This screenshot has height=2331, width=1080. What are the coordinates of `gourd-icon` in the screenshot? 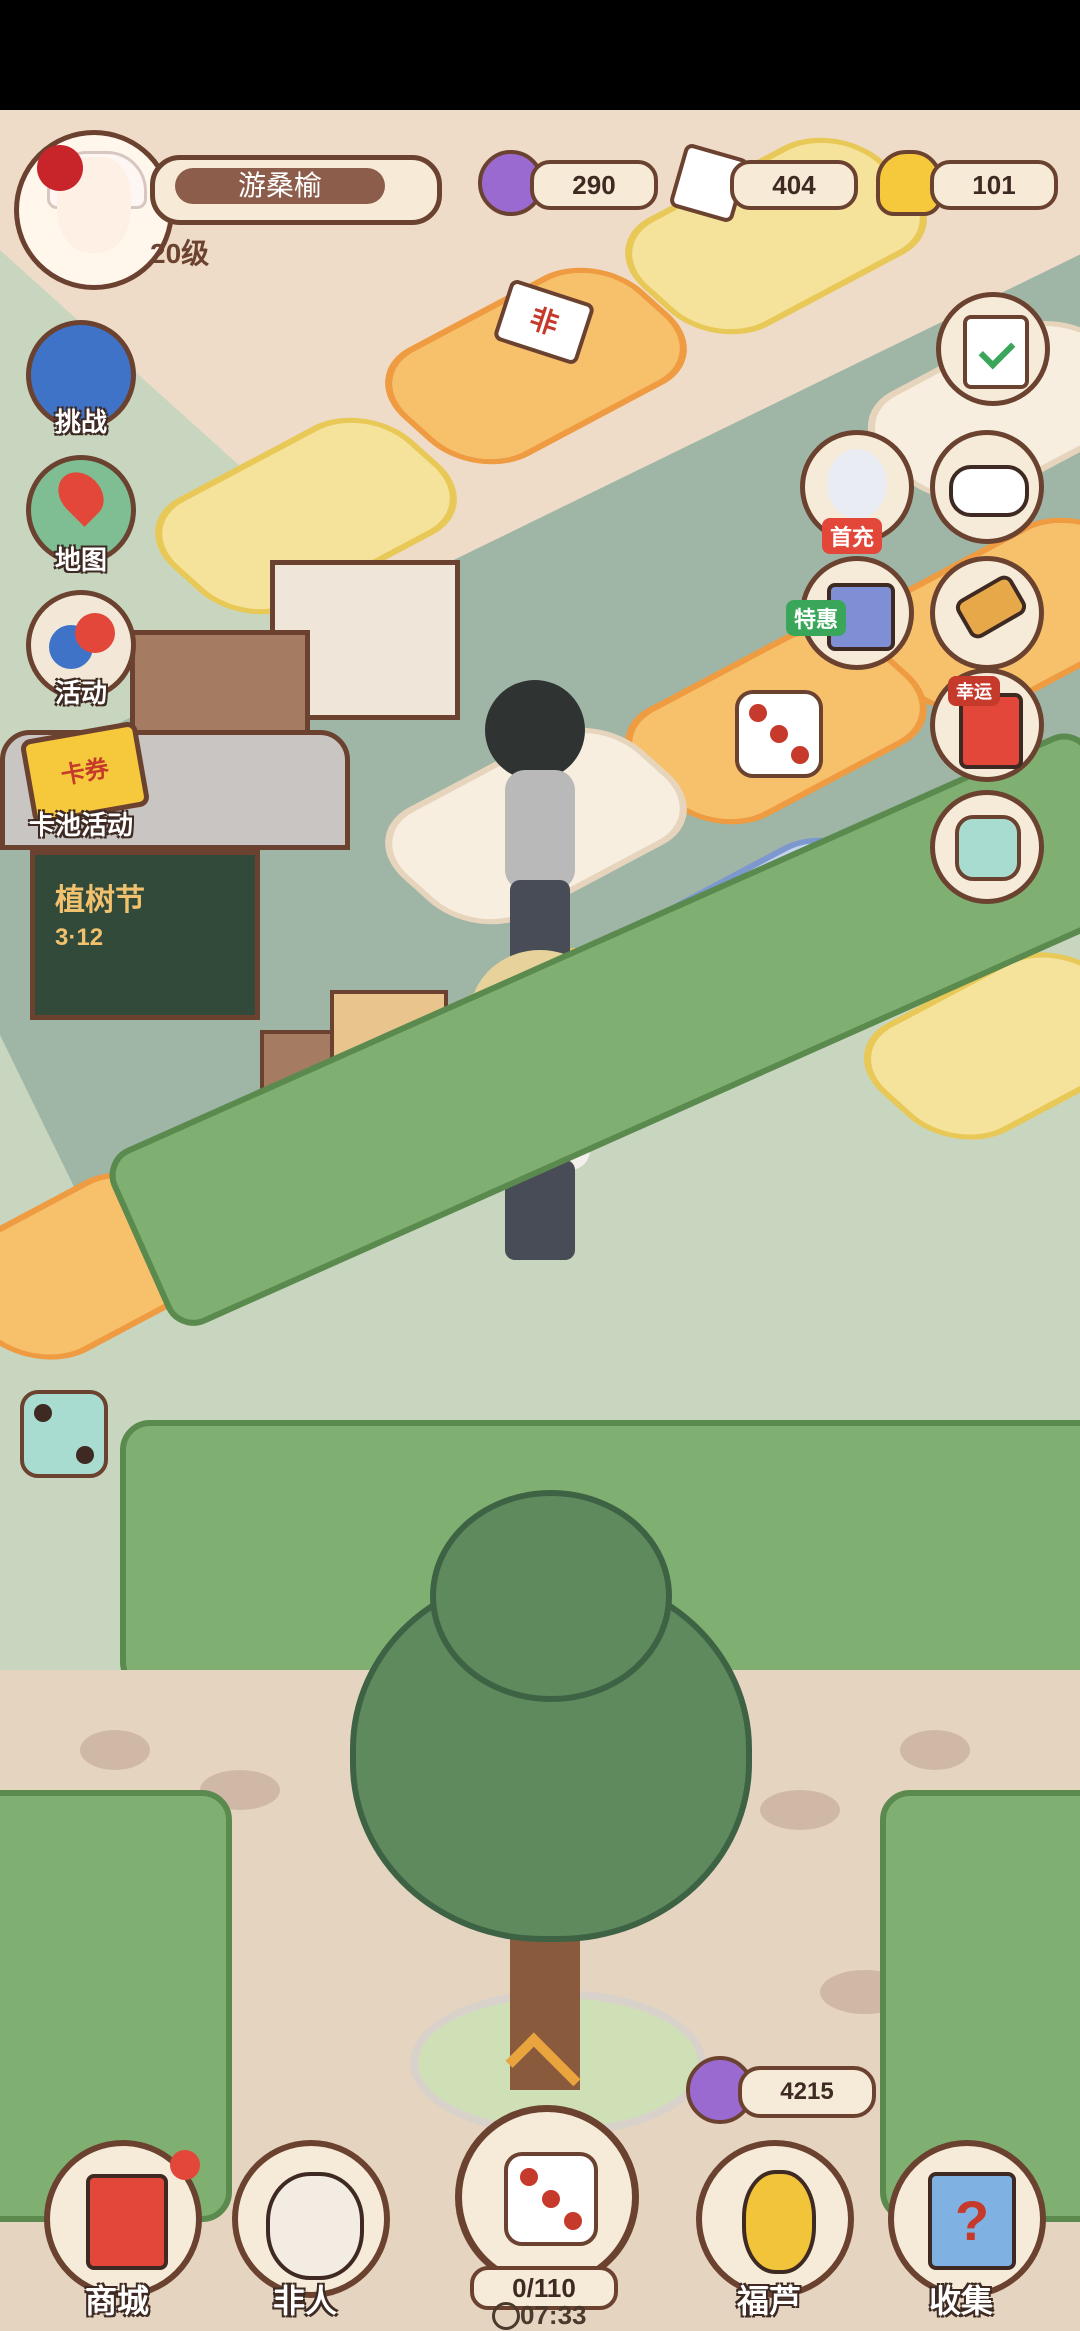 It's located at (779, 2222).